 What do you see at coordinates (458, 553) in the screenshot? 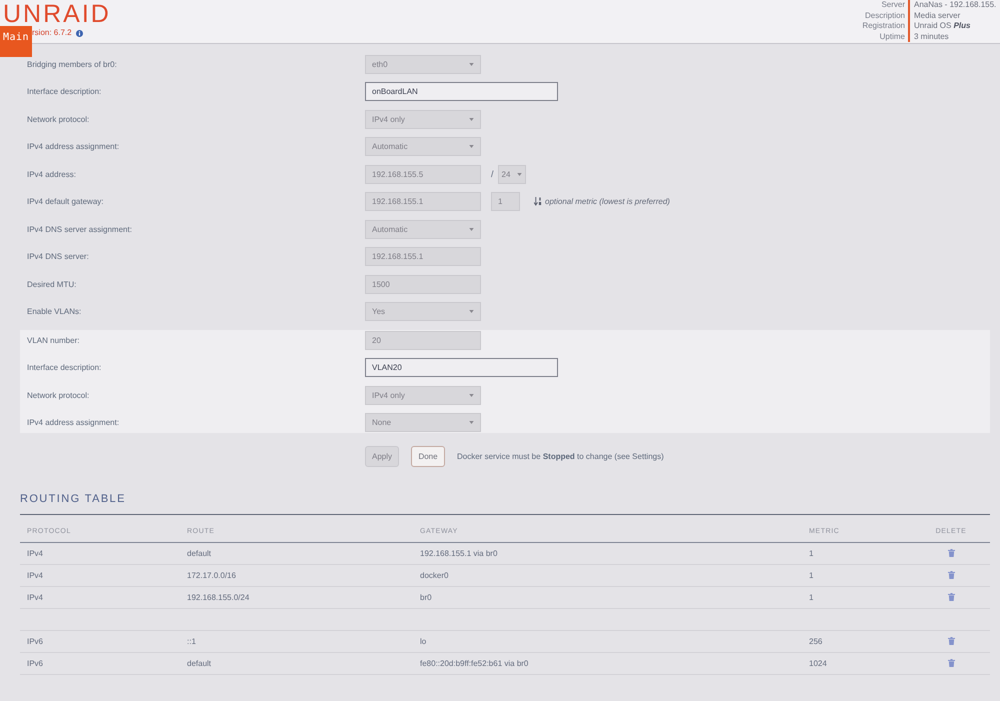
I see `table-cell-text: 192.168.155.1 via br0` at bounding box center [458, 553].